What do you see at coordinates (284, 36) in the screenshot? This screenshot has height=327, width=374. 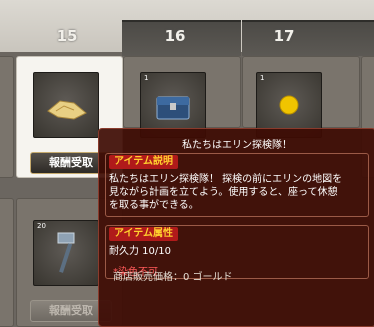 I see `day-17-label: 17` at bounding box center [284, 36].